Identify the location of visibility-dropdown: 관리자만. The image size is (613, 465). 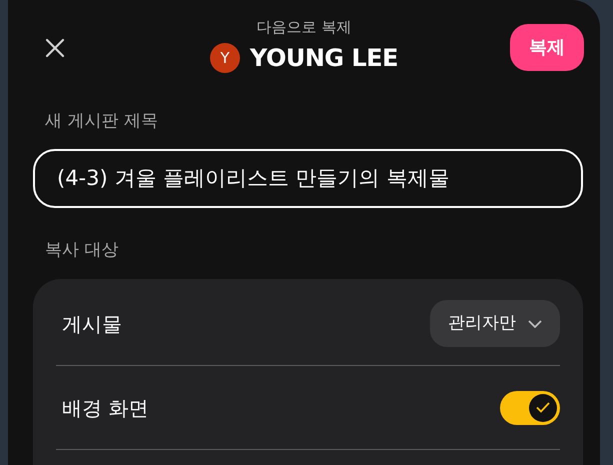
(495, 323).